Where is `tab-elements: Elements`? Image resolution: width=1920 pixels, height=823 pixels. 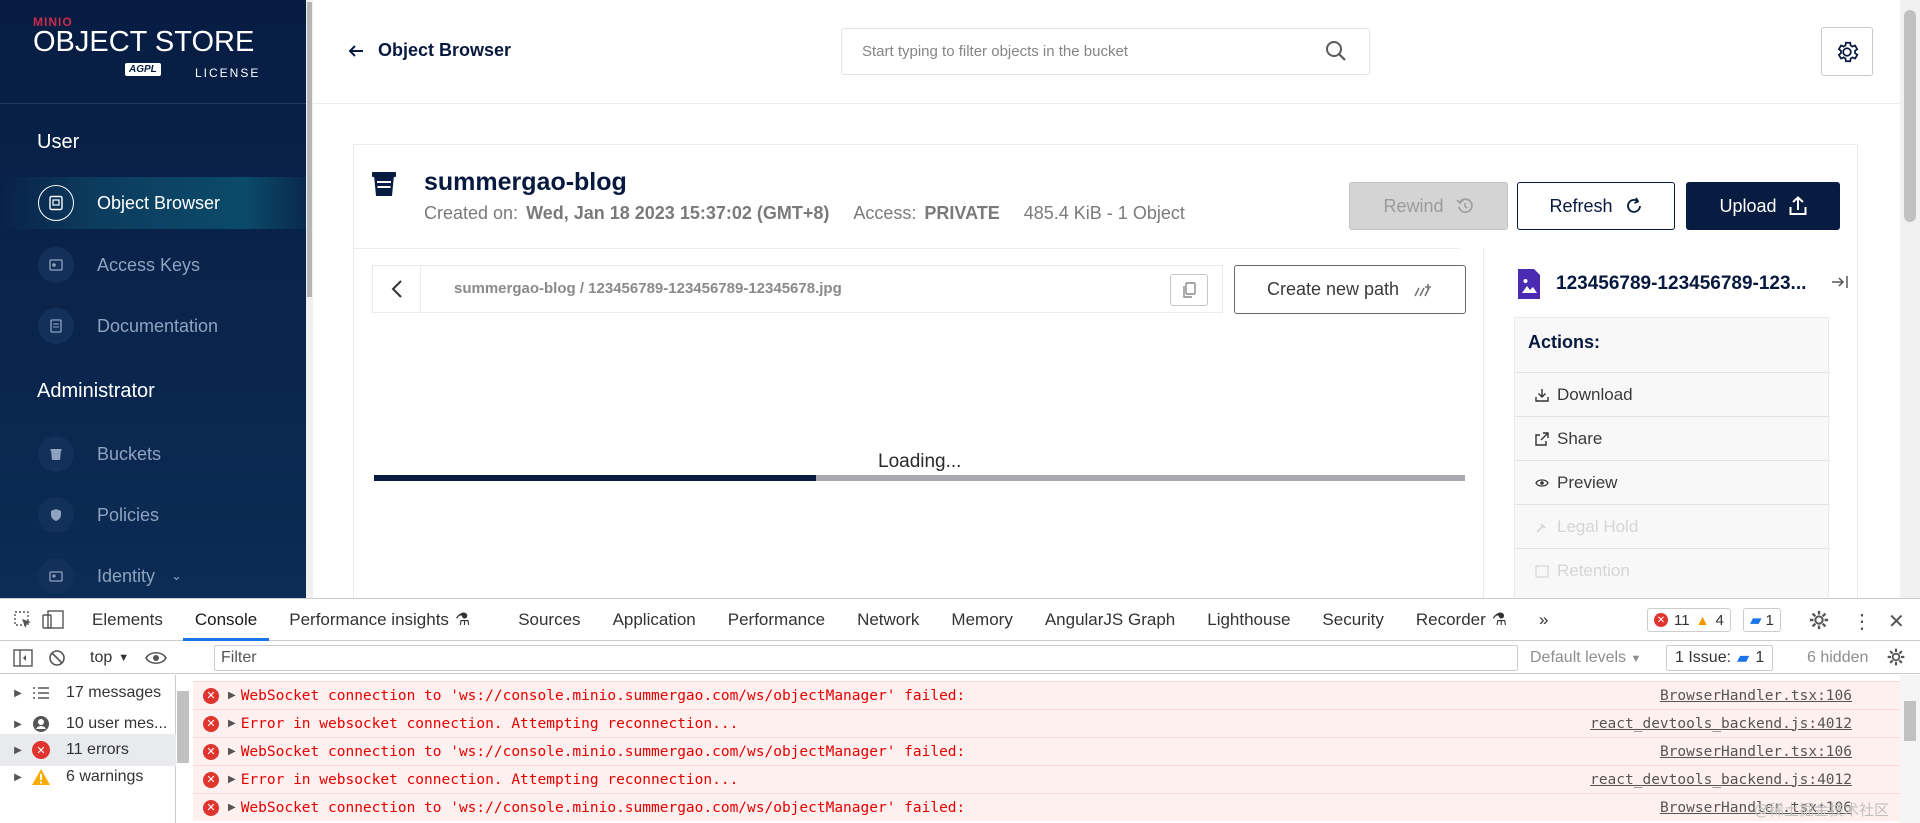 tab-elements: Elements is located at coordinates (127, 620).